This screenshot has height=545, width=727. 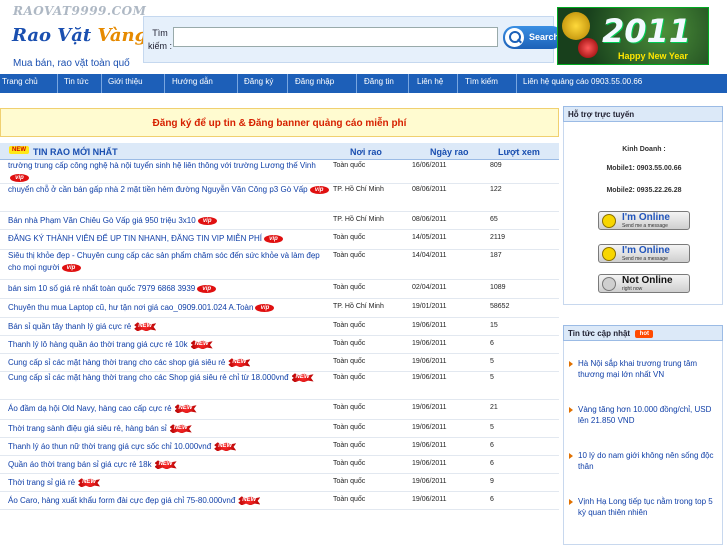 I want to click on new-year-banner: 2011 Happy New Year, so click(x=633, y=36).